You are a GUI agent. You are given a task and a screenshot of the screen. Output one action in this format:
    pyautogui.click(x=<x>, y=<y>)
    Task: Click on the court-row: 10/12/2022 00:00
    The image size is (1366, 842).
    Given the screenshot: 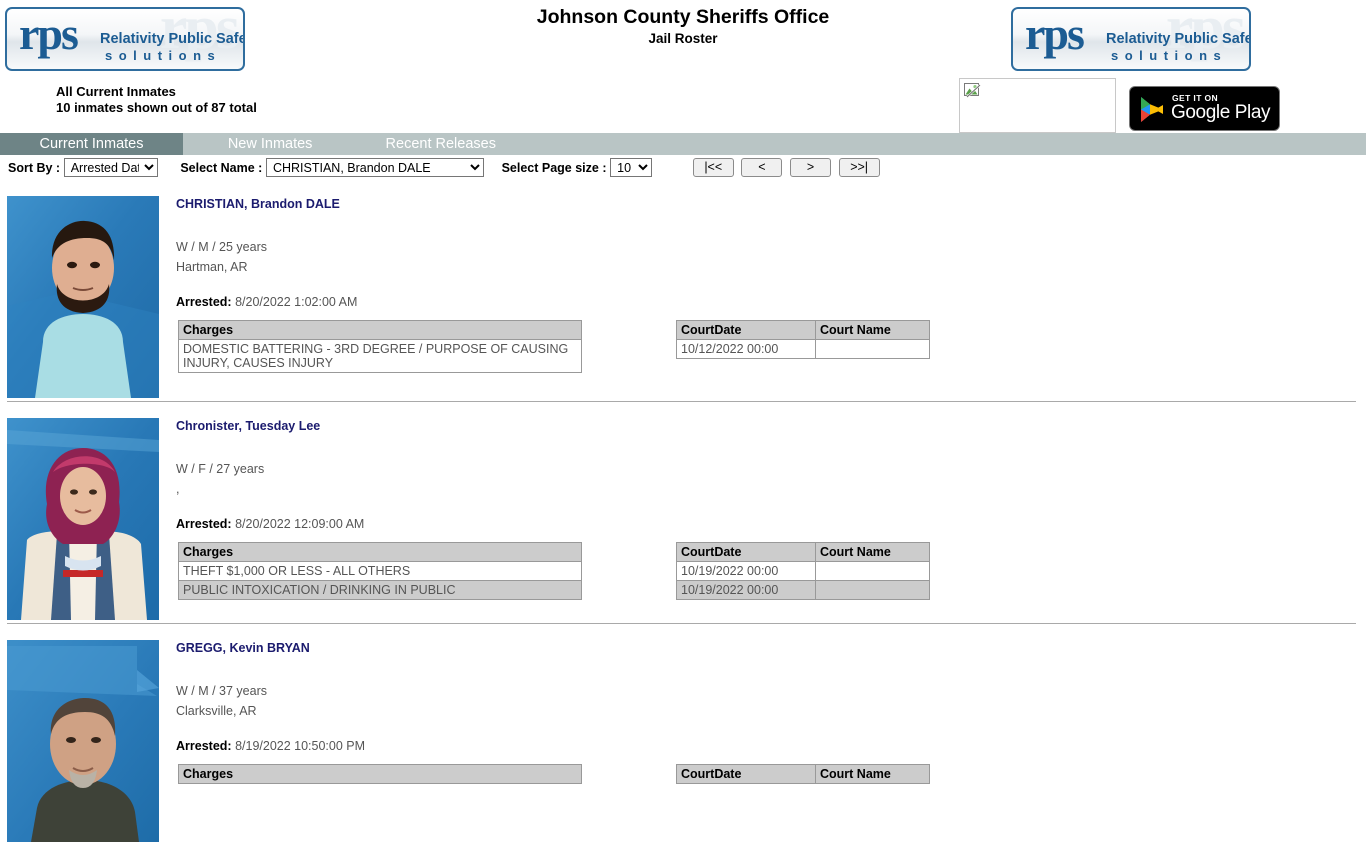 What is the action you would take?
    pyautogui.click(x=803, y=349)
    